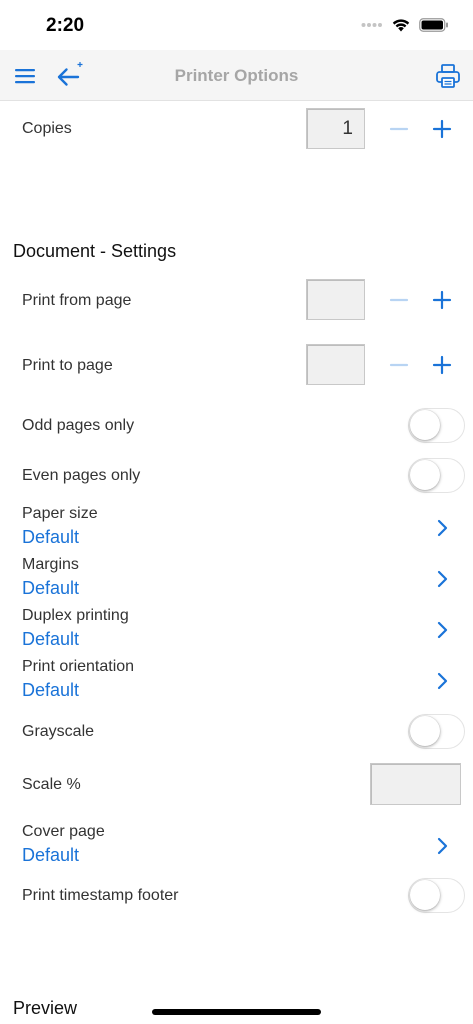 The height and width of the screenshot is (1024, 473). I want to click on print-orientation-value: Default, so click(50, 690).